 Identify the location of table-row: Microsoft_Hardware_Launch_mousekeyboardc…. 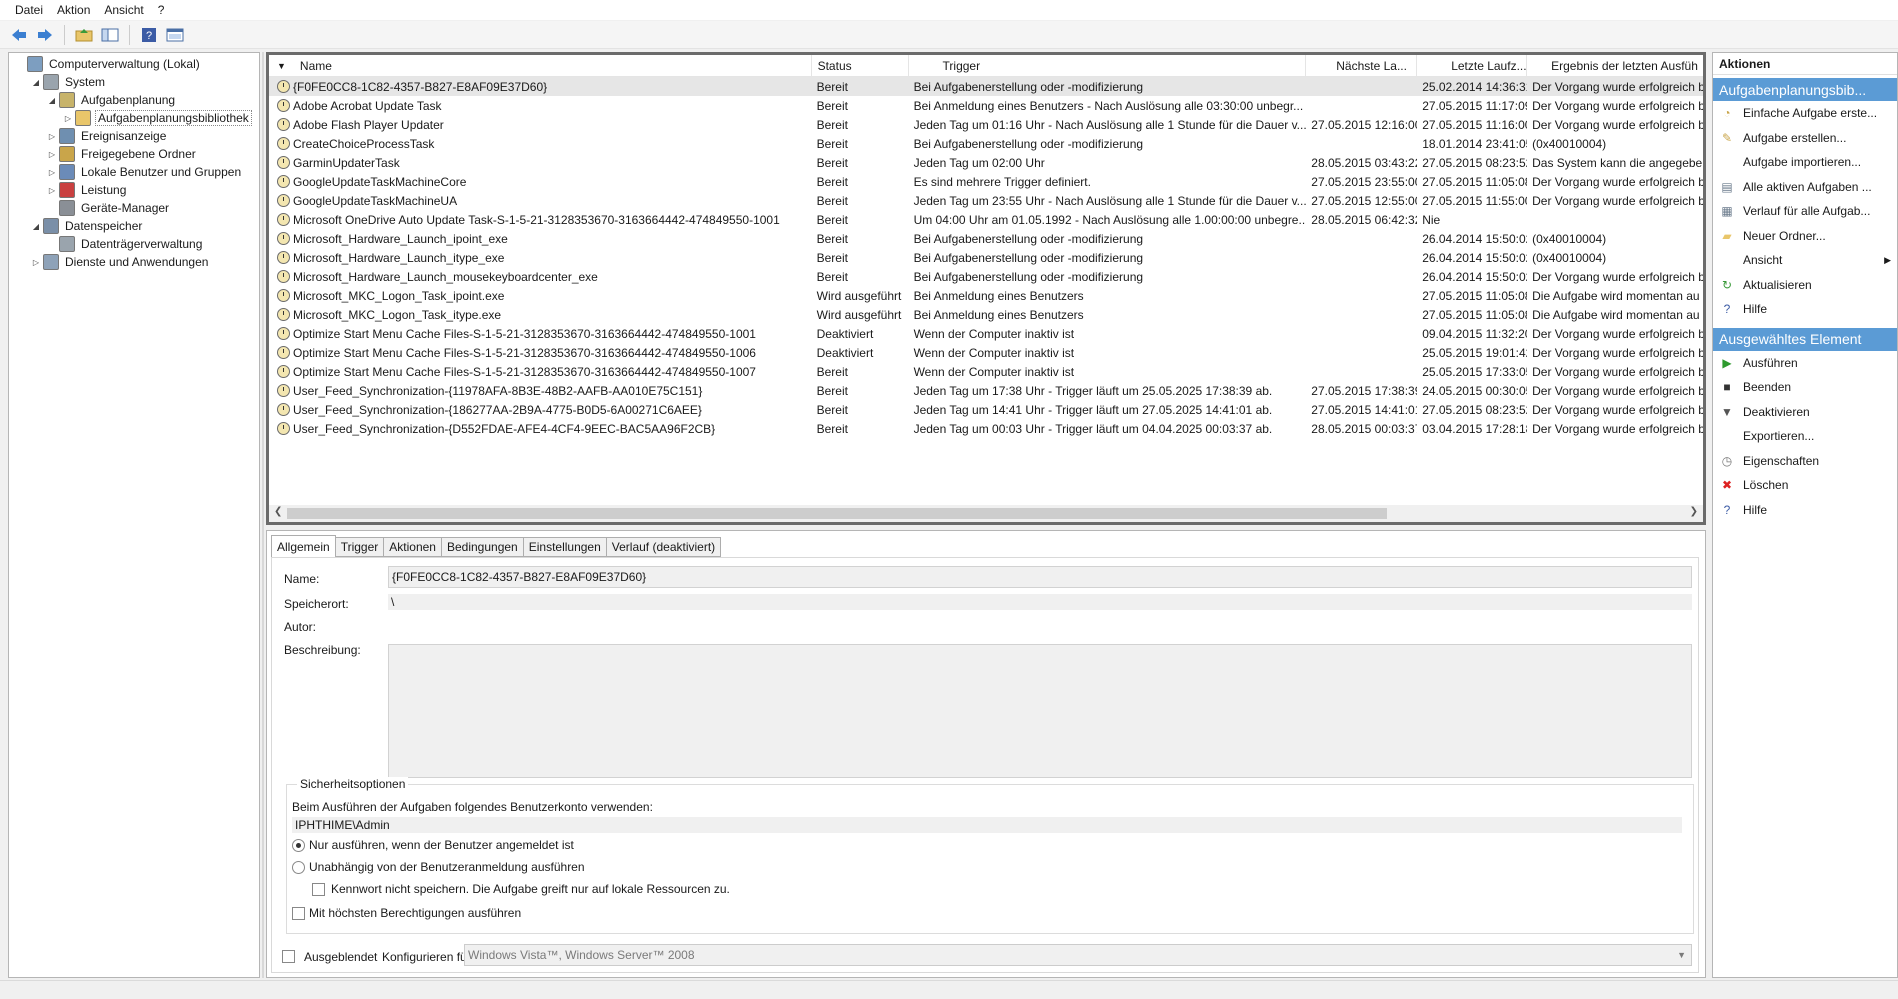
(986, 276).